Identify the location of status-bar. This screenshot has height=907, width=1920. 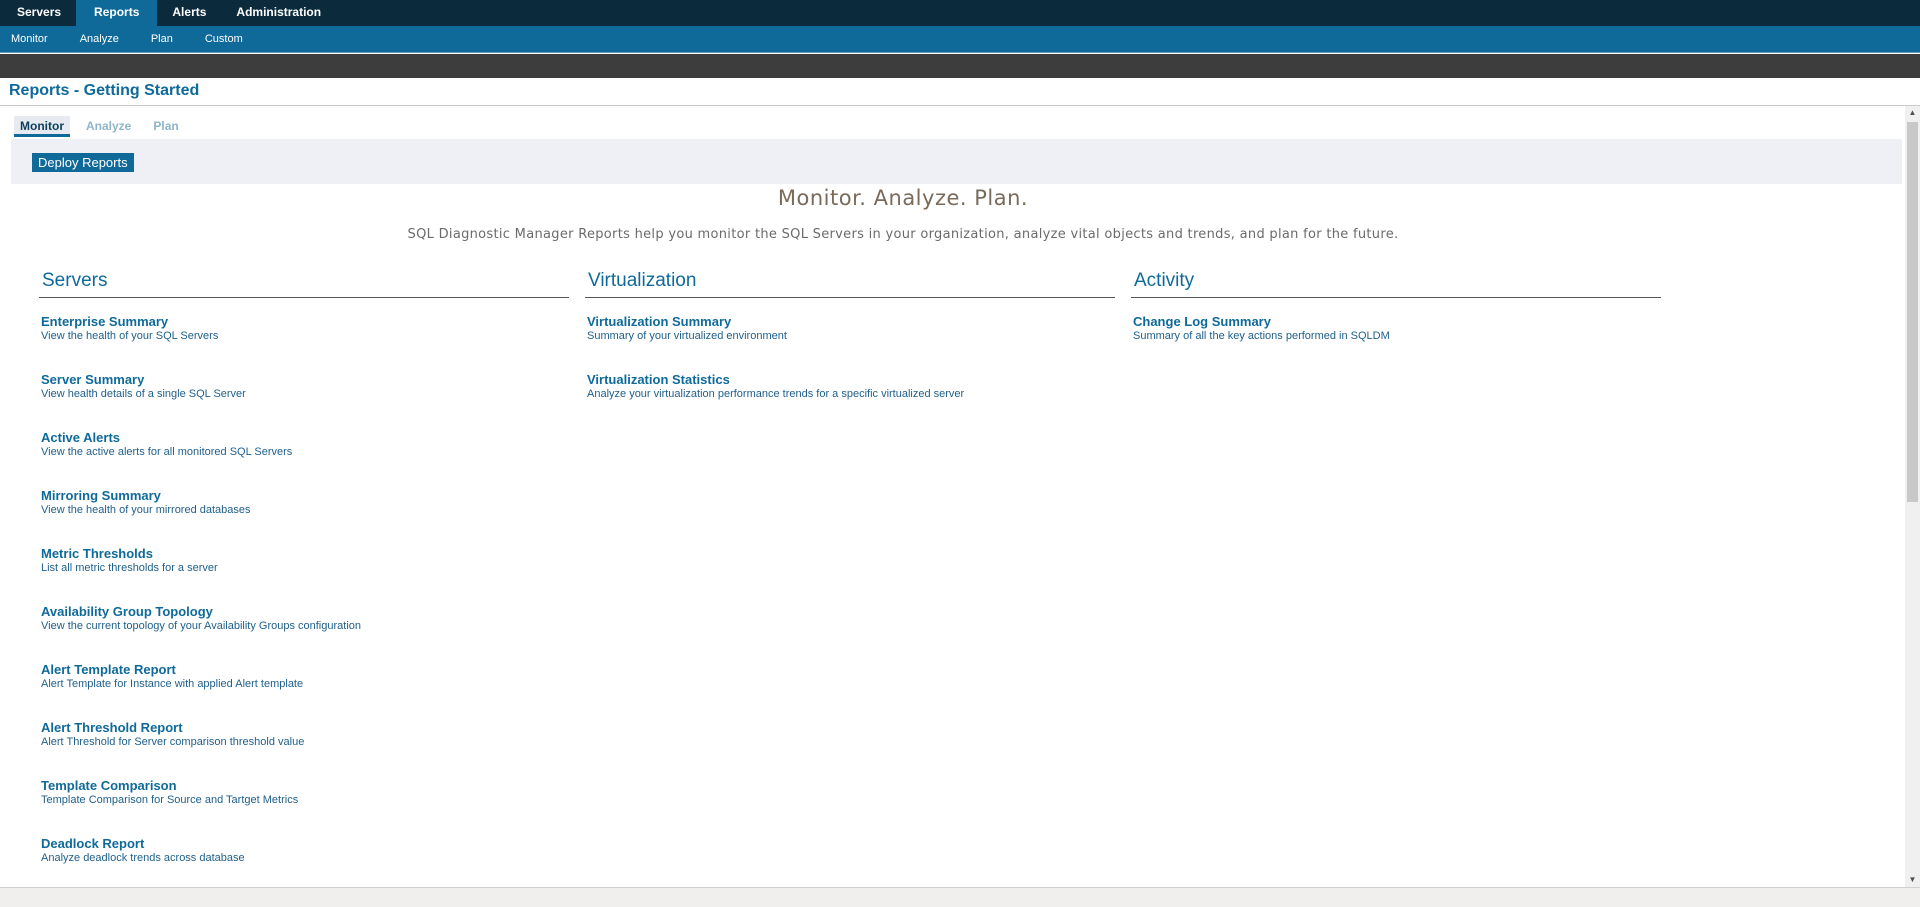
(960, 897).